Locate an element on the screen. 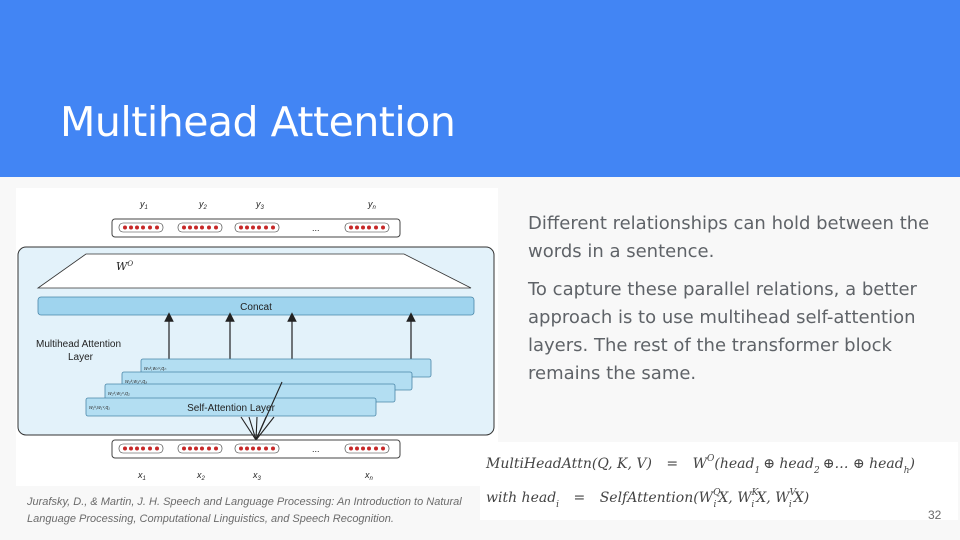  output-label-1: y1 is located at coordinates (143, 205).